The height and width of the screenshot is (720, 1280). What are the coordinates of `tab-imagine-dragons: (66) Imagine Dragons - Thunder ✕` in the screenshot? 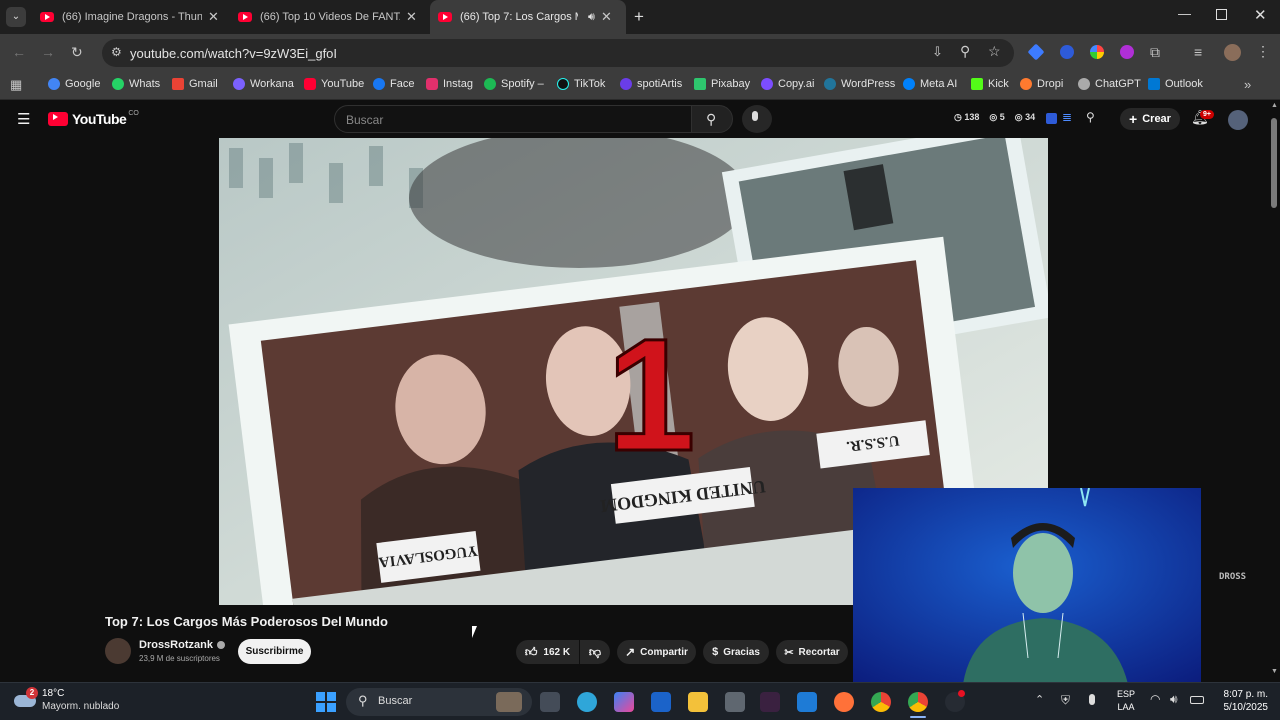 It's located at (130, 17).